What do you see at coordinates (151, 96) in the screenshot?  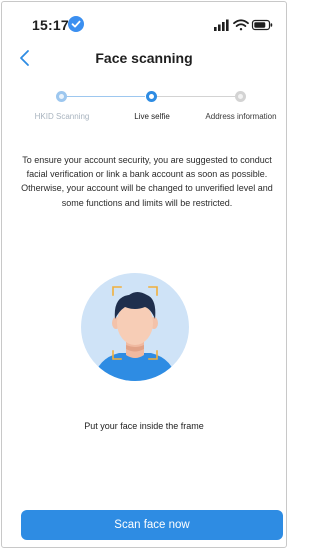 I see `step-indicator-selfie` at bounding box center [151, 96].